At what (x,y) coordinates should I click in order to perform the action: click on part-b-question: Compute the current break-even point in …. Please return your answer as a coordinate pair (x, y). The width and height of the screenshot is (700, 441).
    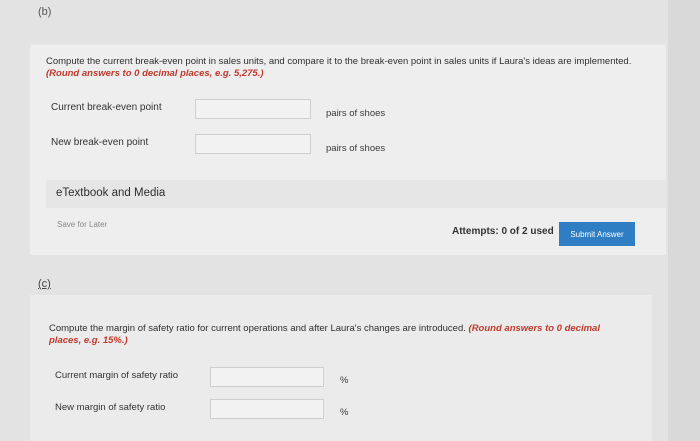
    Looking at the image, I should click on (341, 68).